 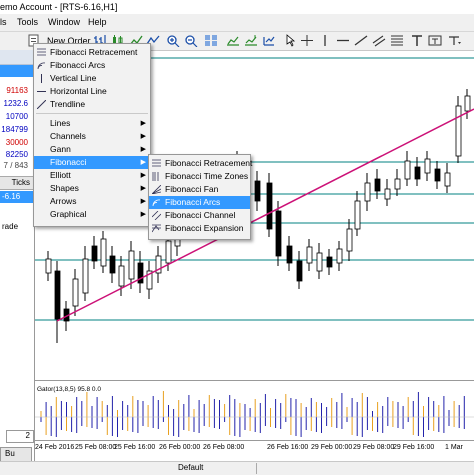 I want to click on menu-item-label: Fibonacci Channel, so click(x=200, y=215).